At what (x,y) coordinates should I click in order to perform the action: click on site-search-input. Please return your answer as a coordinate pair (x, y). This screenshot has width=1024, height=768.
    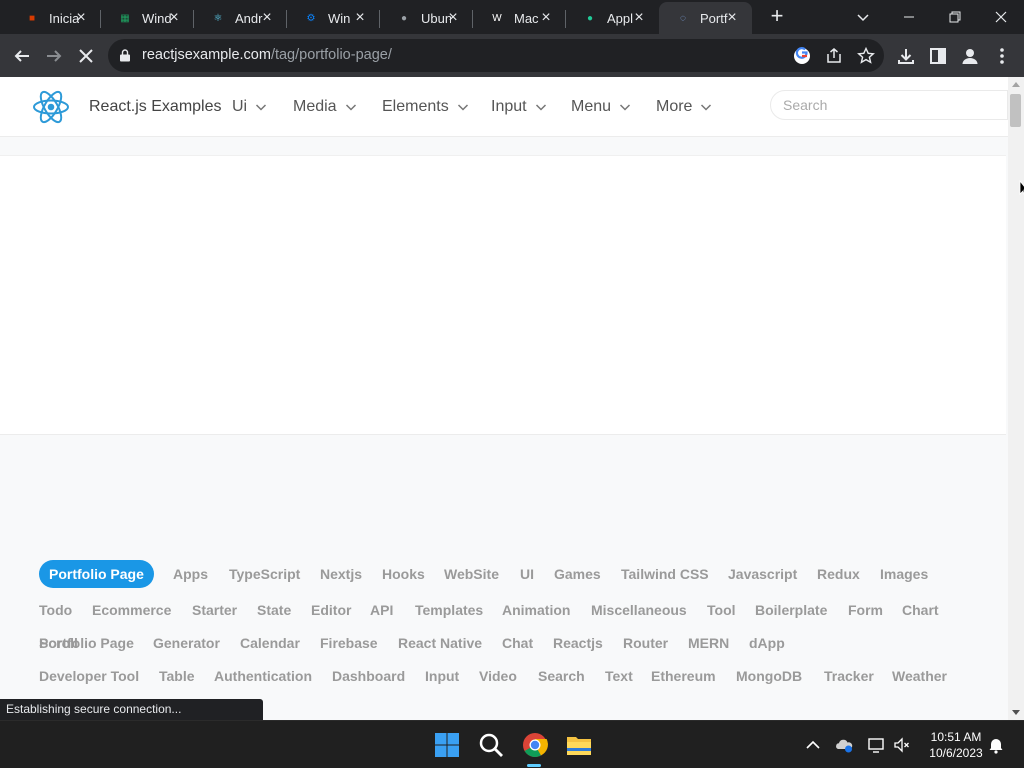
    Looking at the image, I should click on (889, 105).